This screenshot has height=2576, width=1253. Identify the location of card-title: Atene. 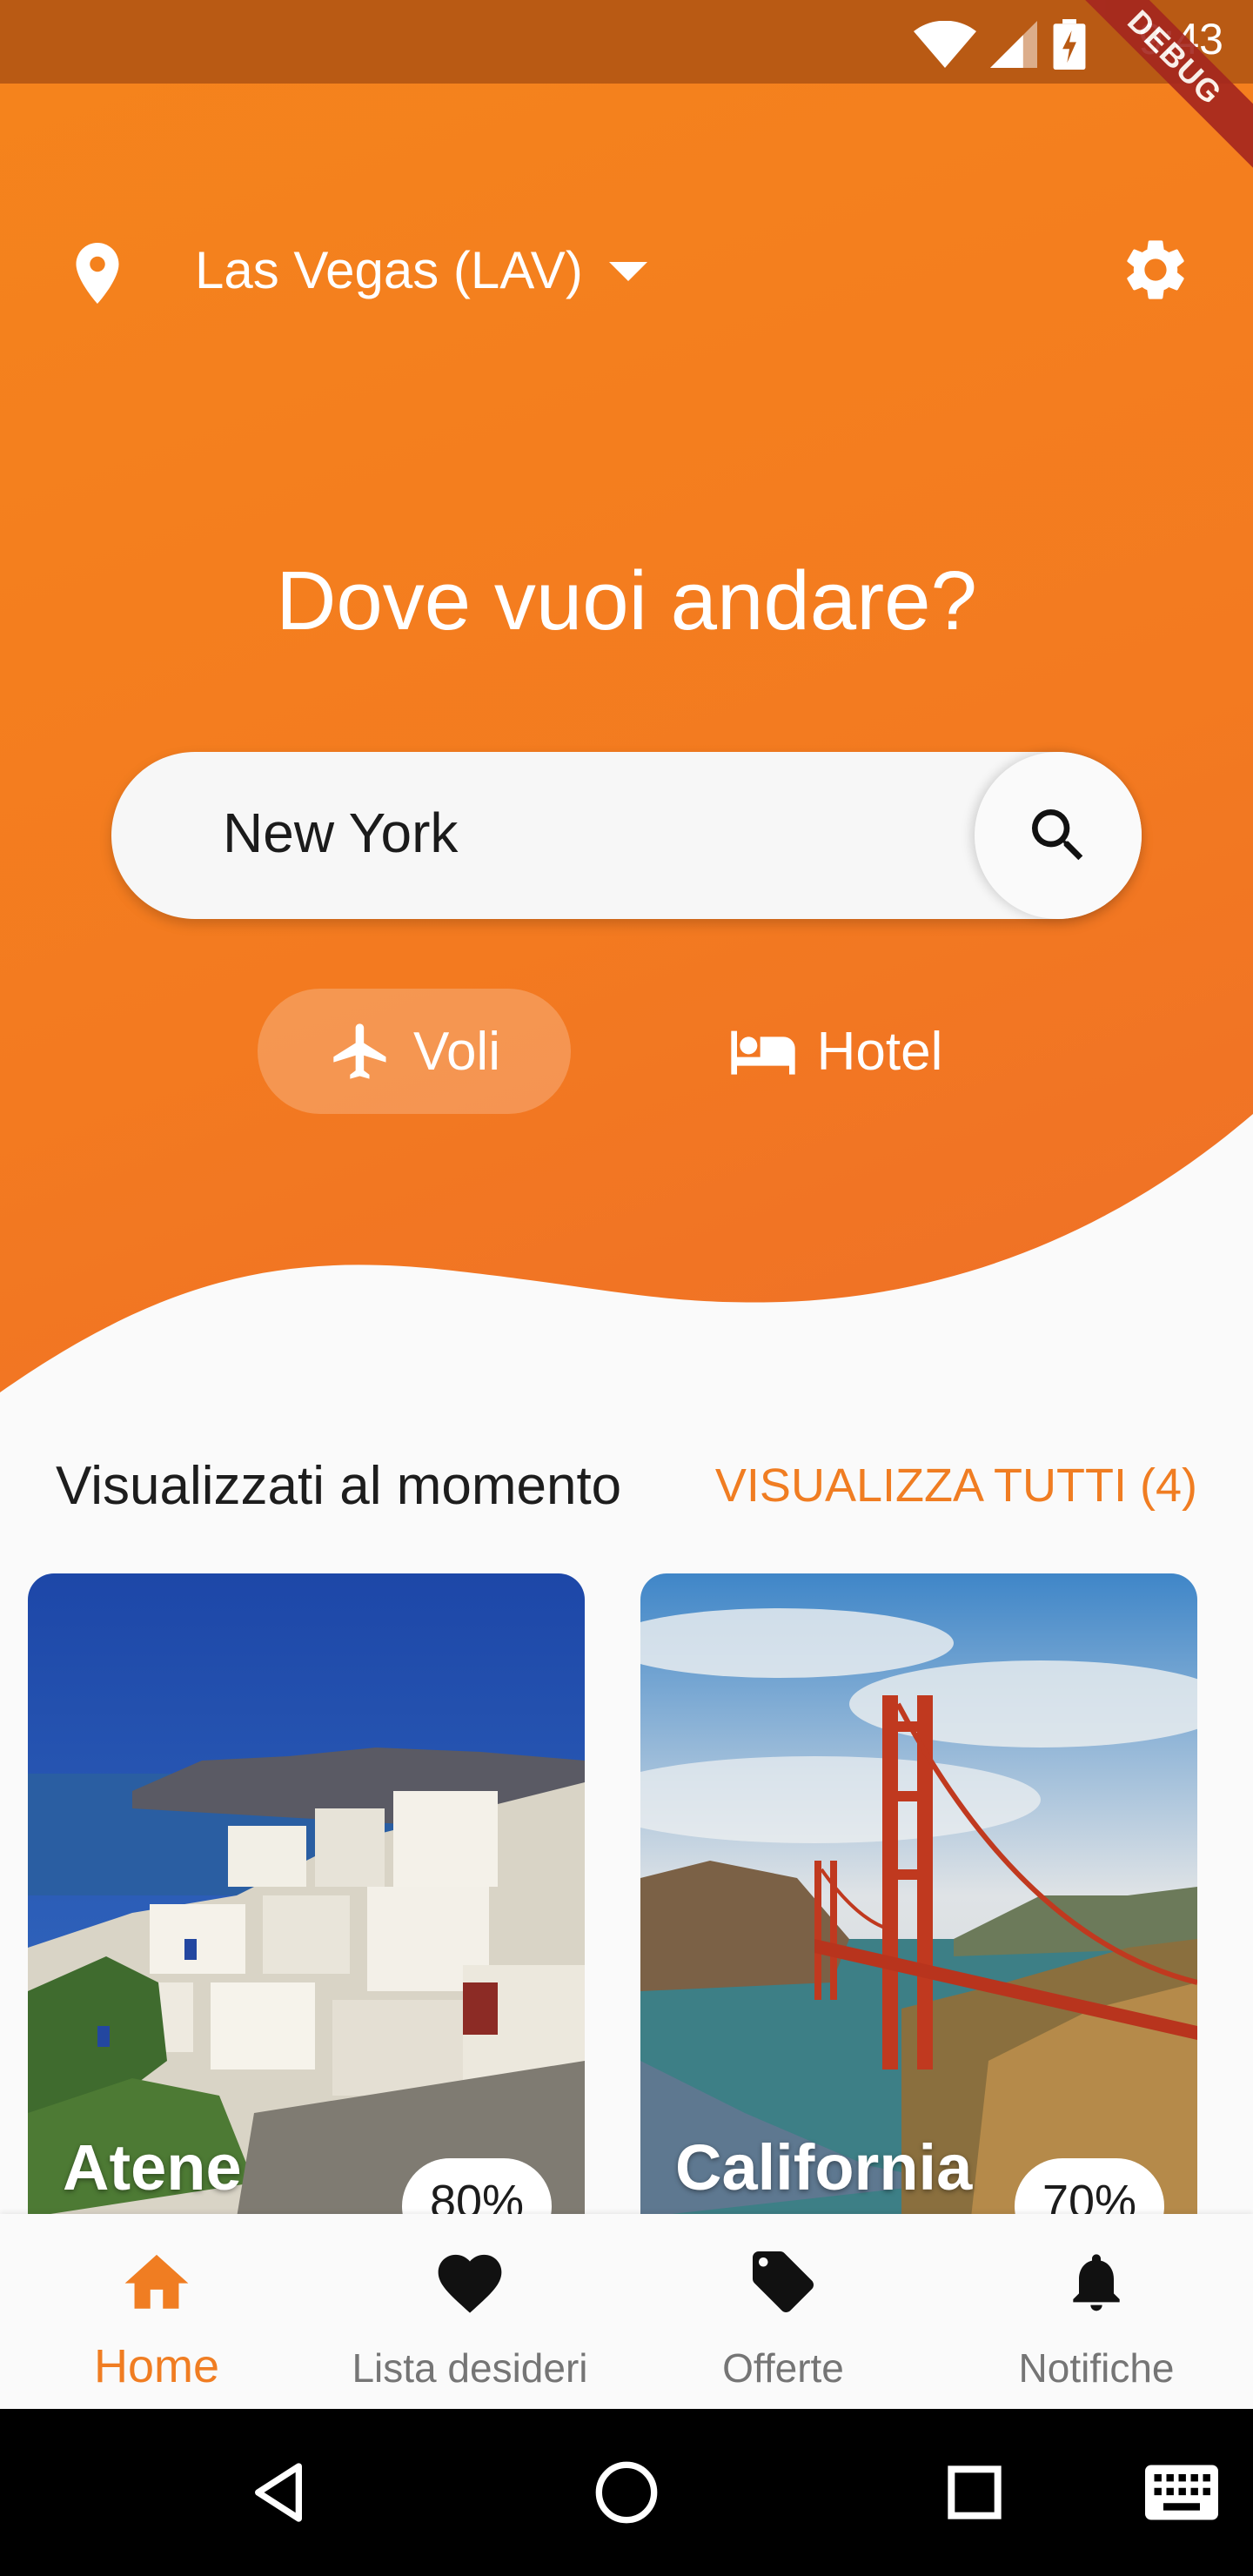
(152, 2167).